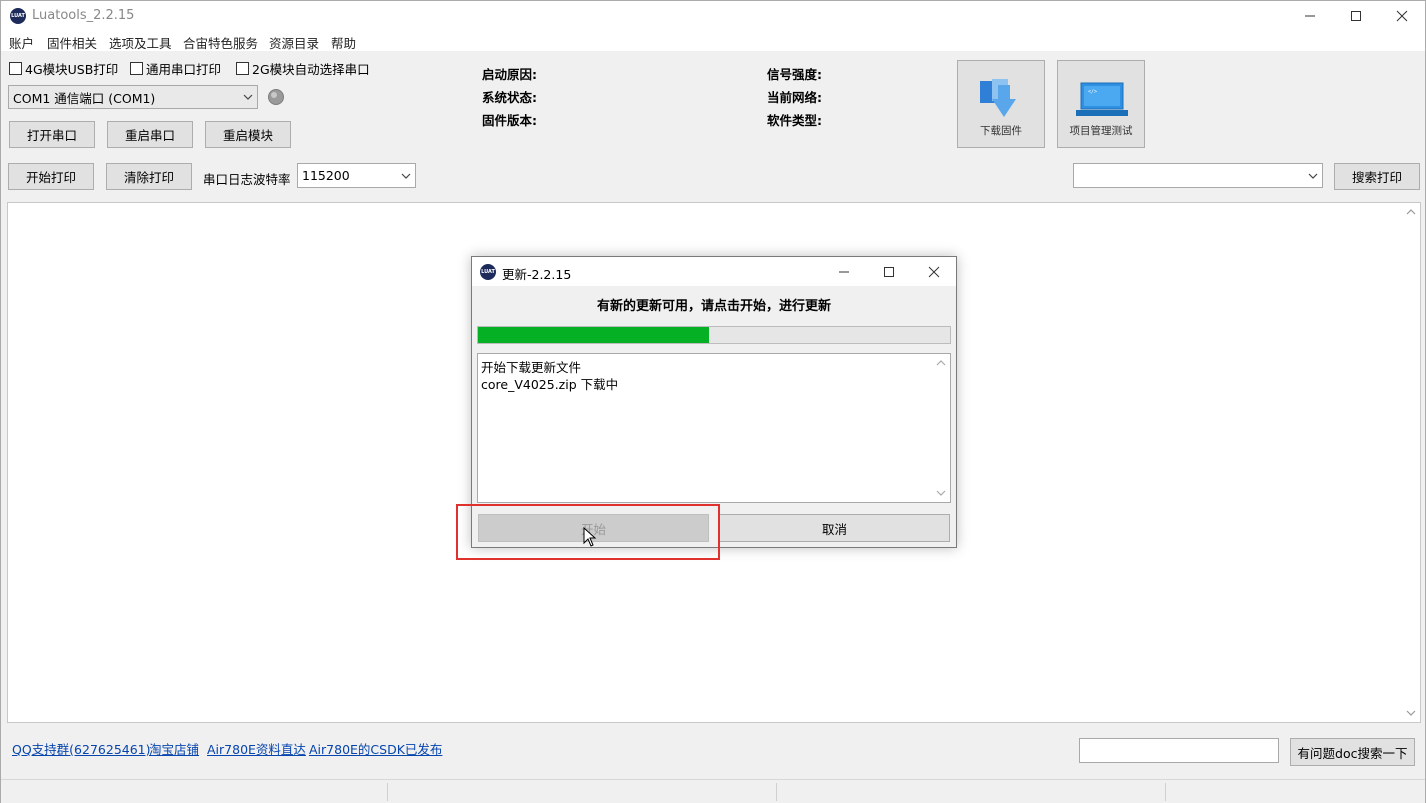  What do you see at coordinates (998, 98) in the screenshot?
I see `download-arrow-icon` at bounding box center [998, 98].